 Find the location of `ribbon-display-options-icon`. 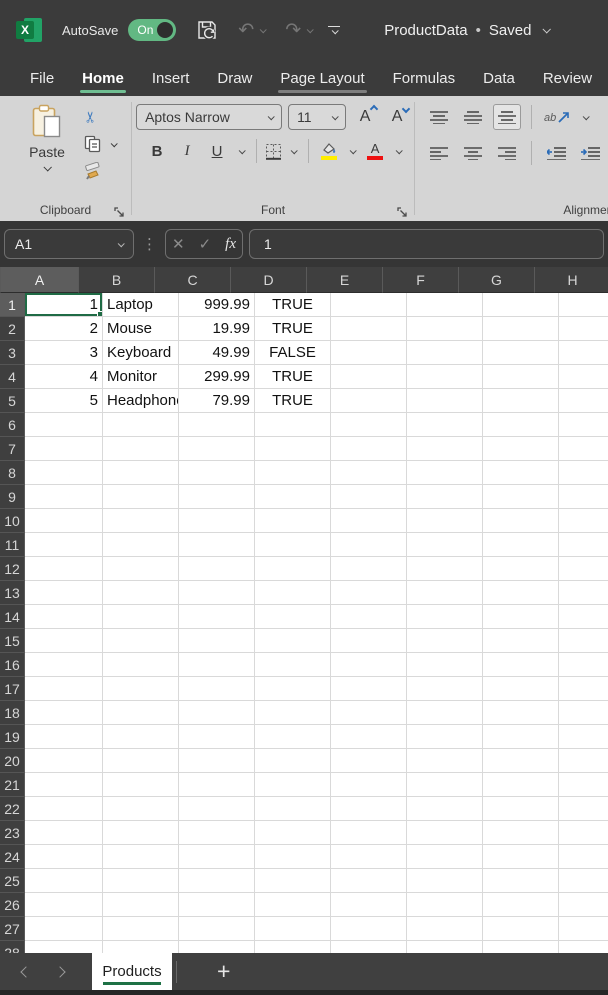

ribbon-display-options-icon is located at coordinates (334, 30).